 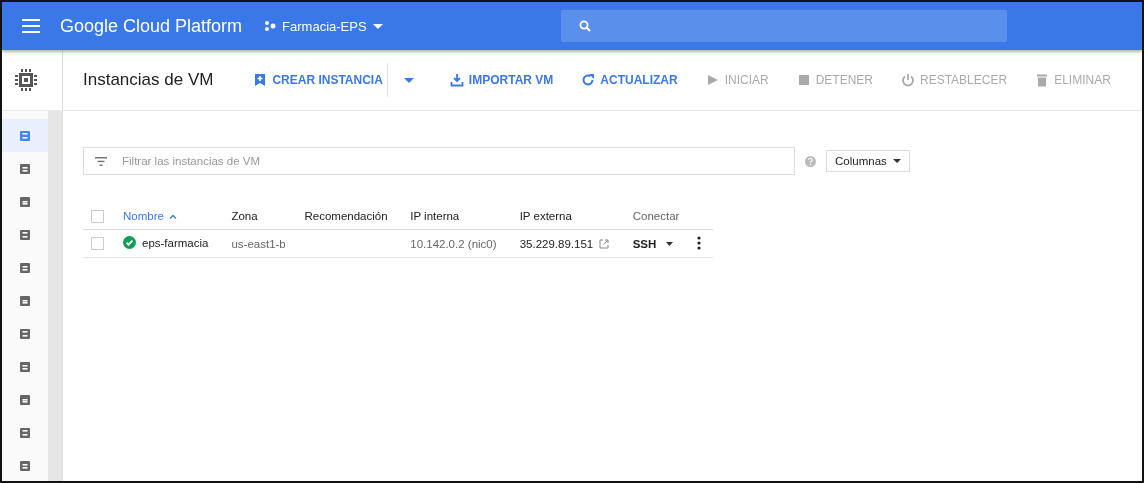 What do you see at coordinates (26, 80) in the screenshot?
I see `chip-icon` at bounding box center [26, 80].